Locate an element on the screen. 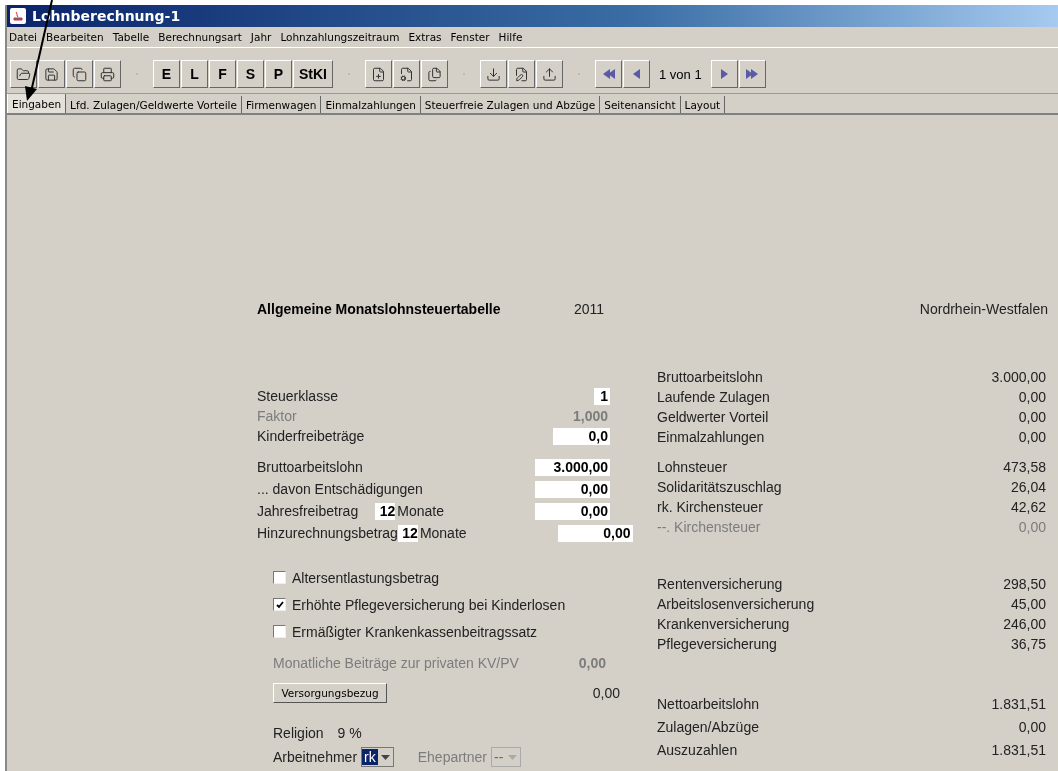 The width and height of the screenshot is (1058, 771). page-settings-button is located at coordinates (406, 74).